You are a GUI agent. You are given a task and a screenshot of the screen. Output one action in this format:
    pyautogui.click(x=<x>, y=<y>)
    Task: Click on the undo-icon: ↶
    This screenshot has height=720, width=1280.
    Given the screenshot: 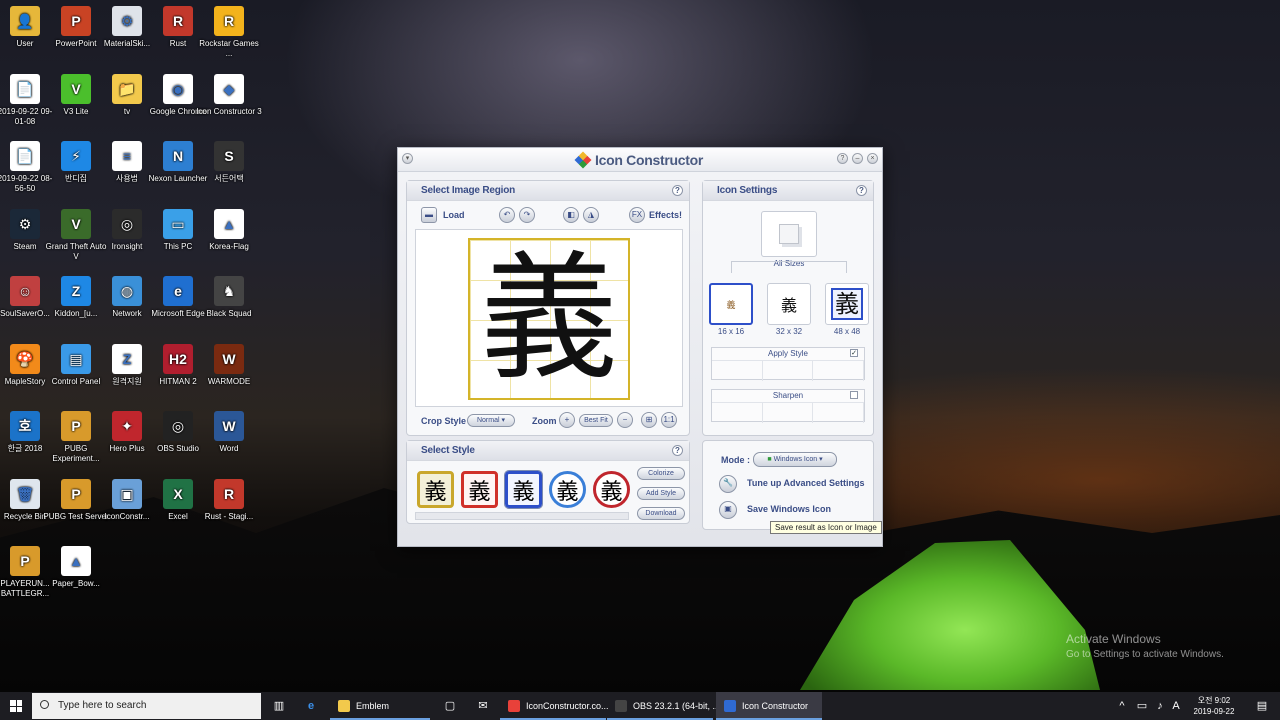 What is the action you would take?
    pyautogui.click(x=507, y=215)
    